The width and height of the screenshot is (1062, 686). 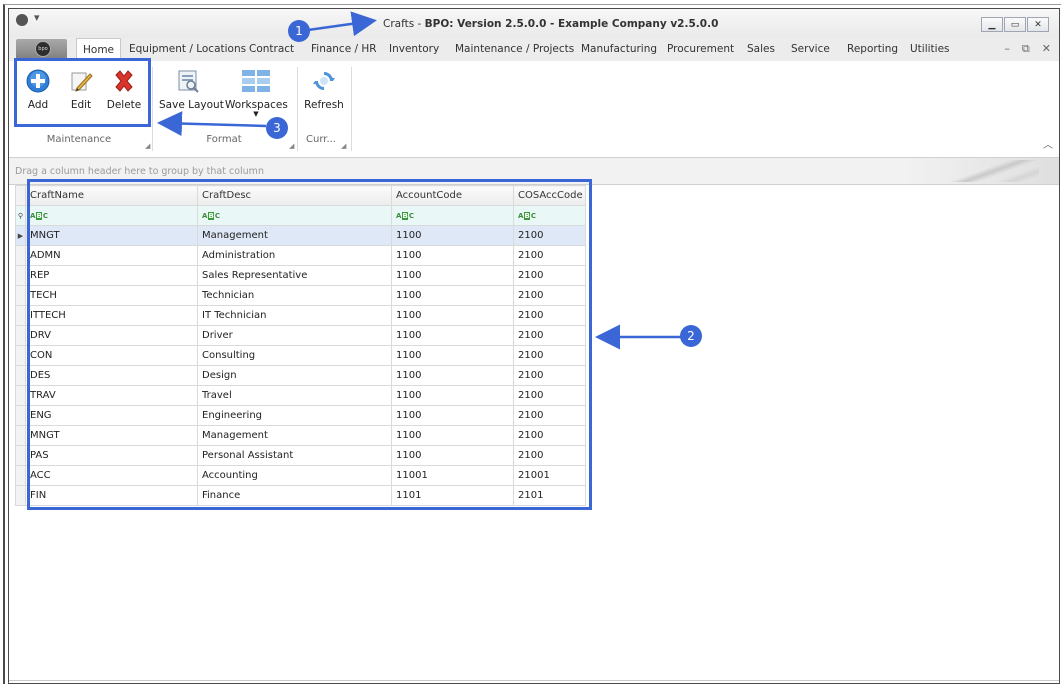 What do you see at coordinates (1026, 49) in the screenshot?
I see `mdi-restore-icon: ⧉` at bounding box center [1026, 49].